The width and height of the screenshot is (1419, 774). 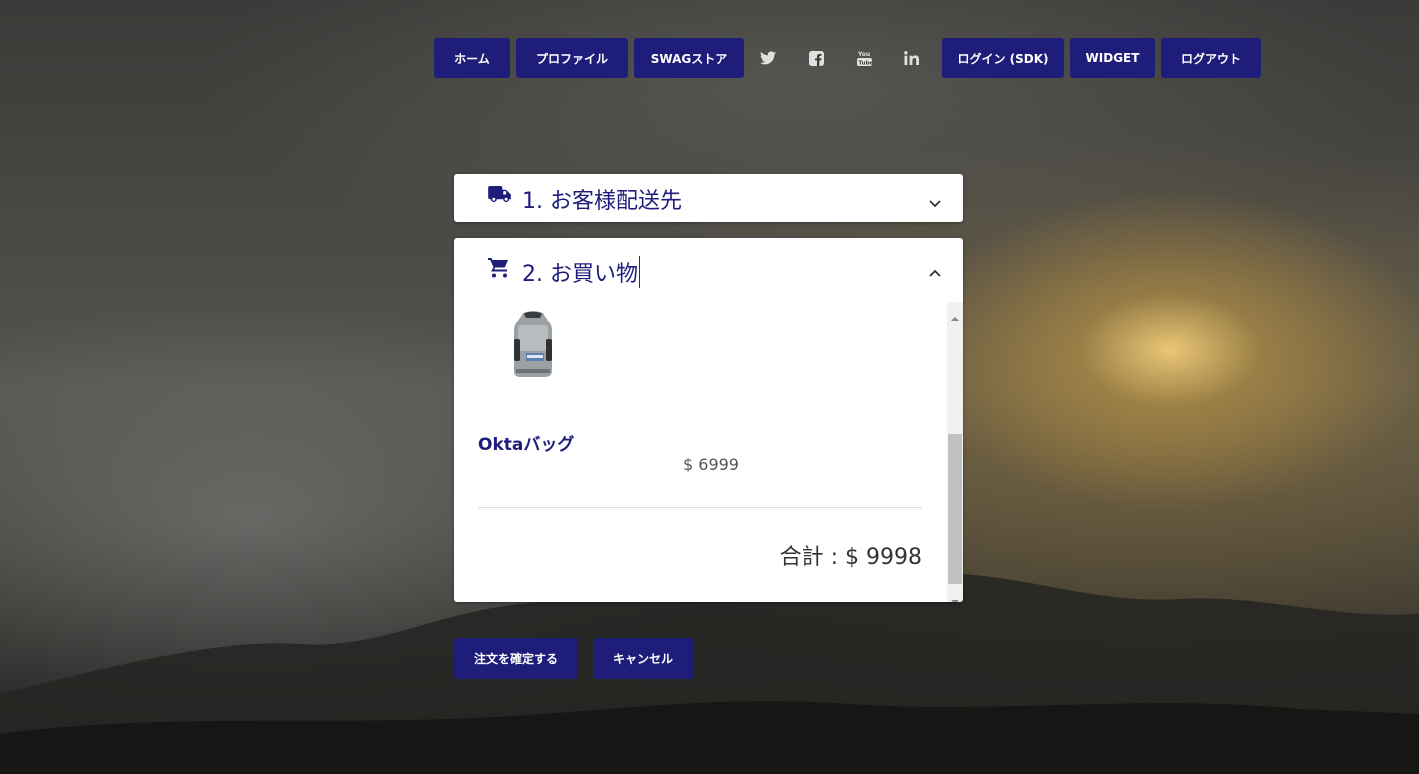 I want to click on nav-widget-button: WIDGET, so click(x=1112, y=58).